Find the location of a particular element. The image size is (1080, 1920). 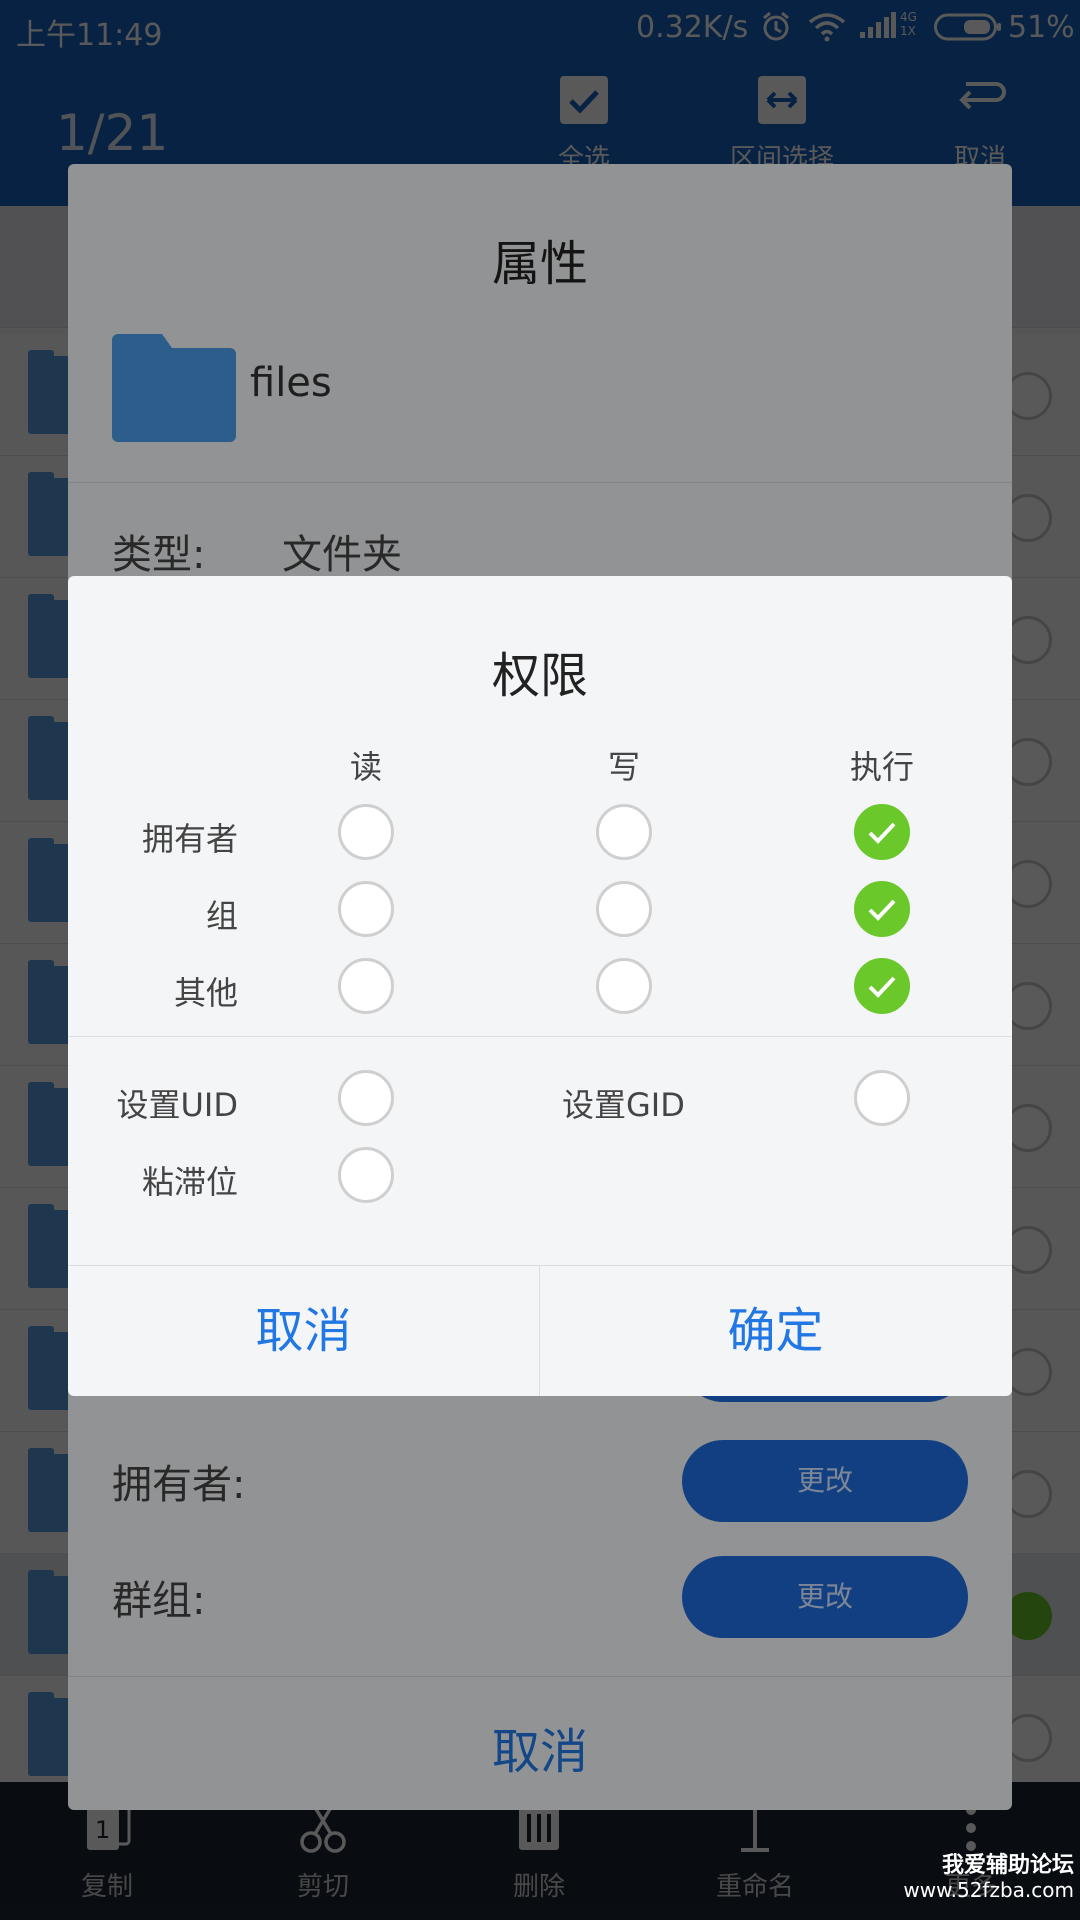

row-group-label: 组 is located at coordinates (221, 916).